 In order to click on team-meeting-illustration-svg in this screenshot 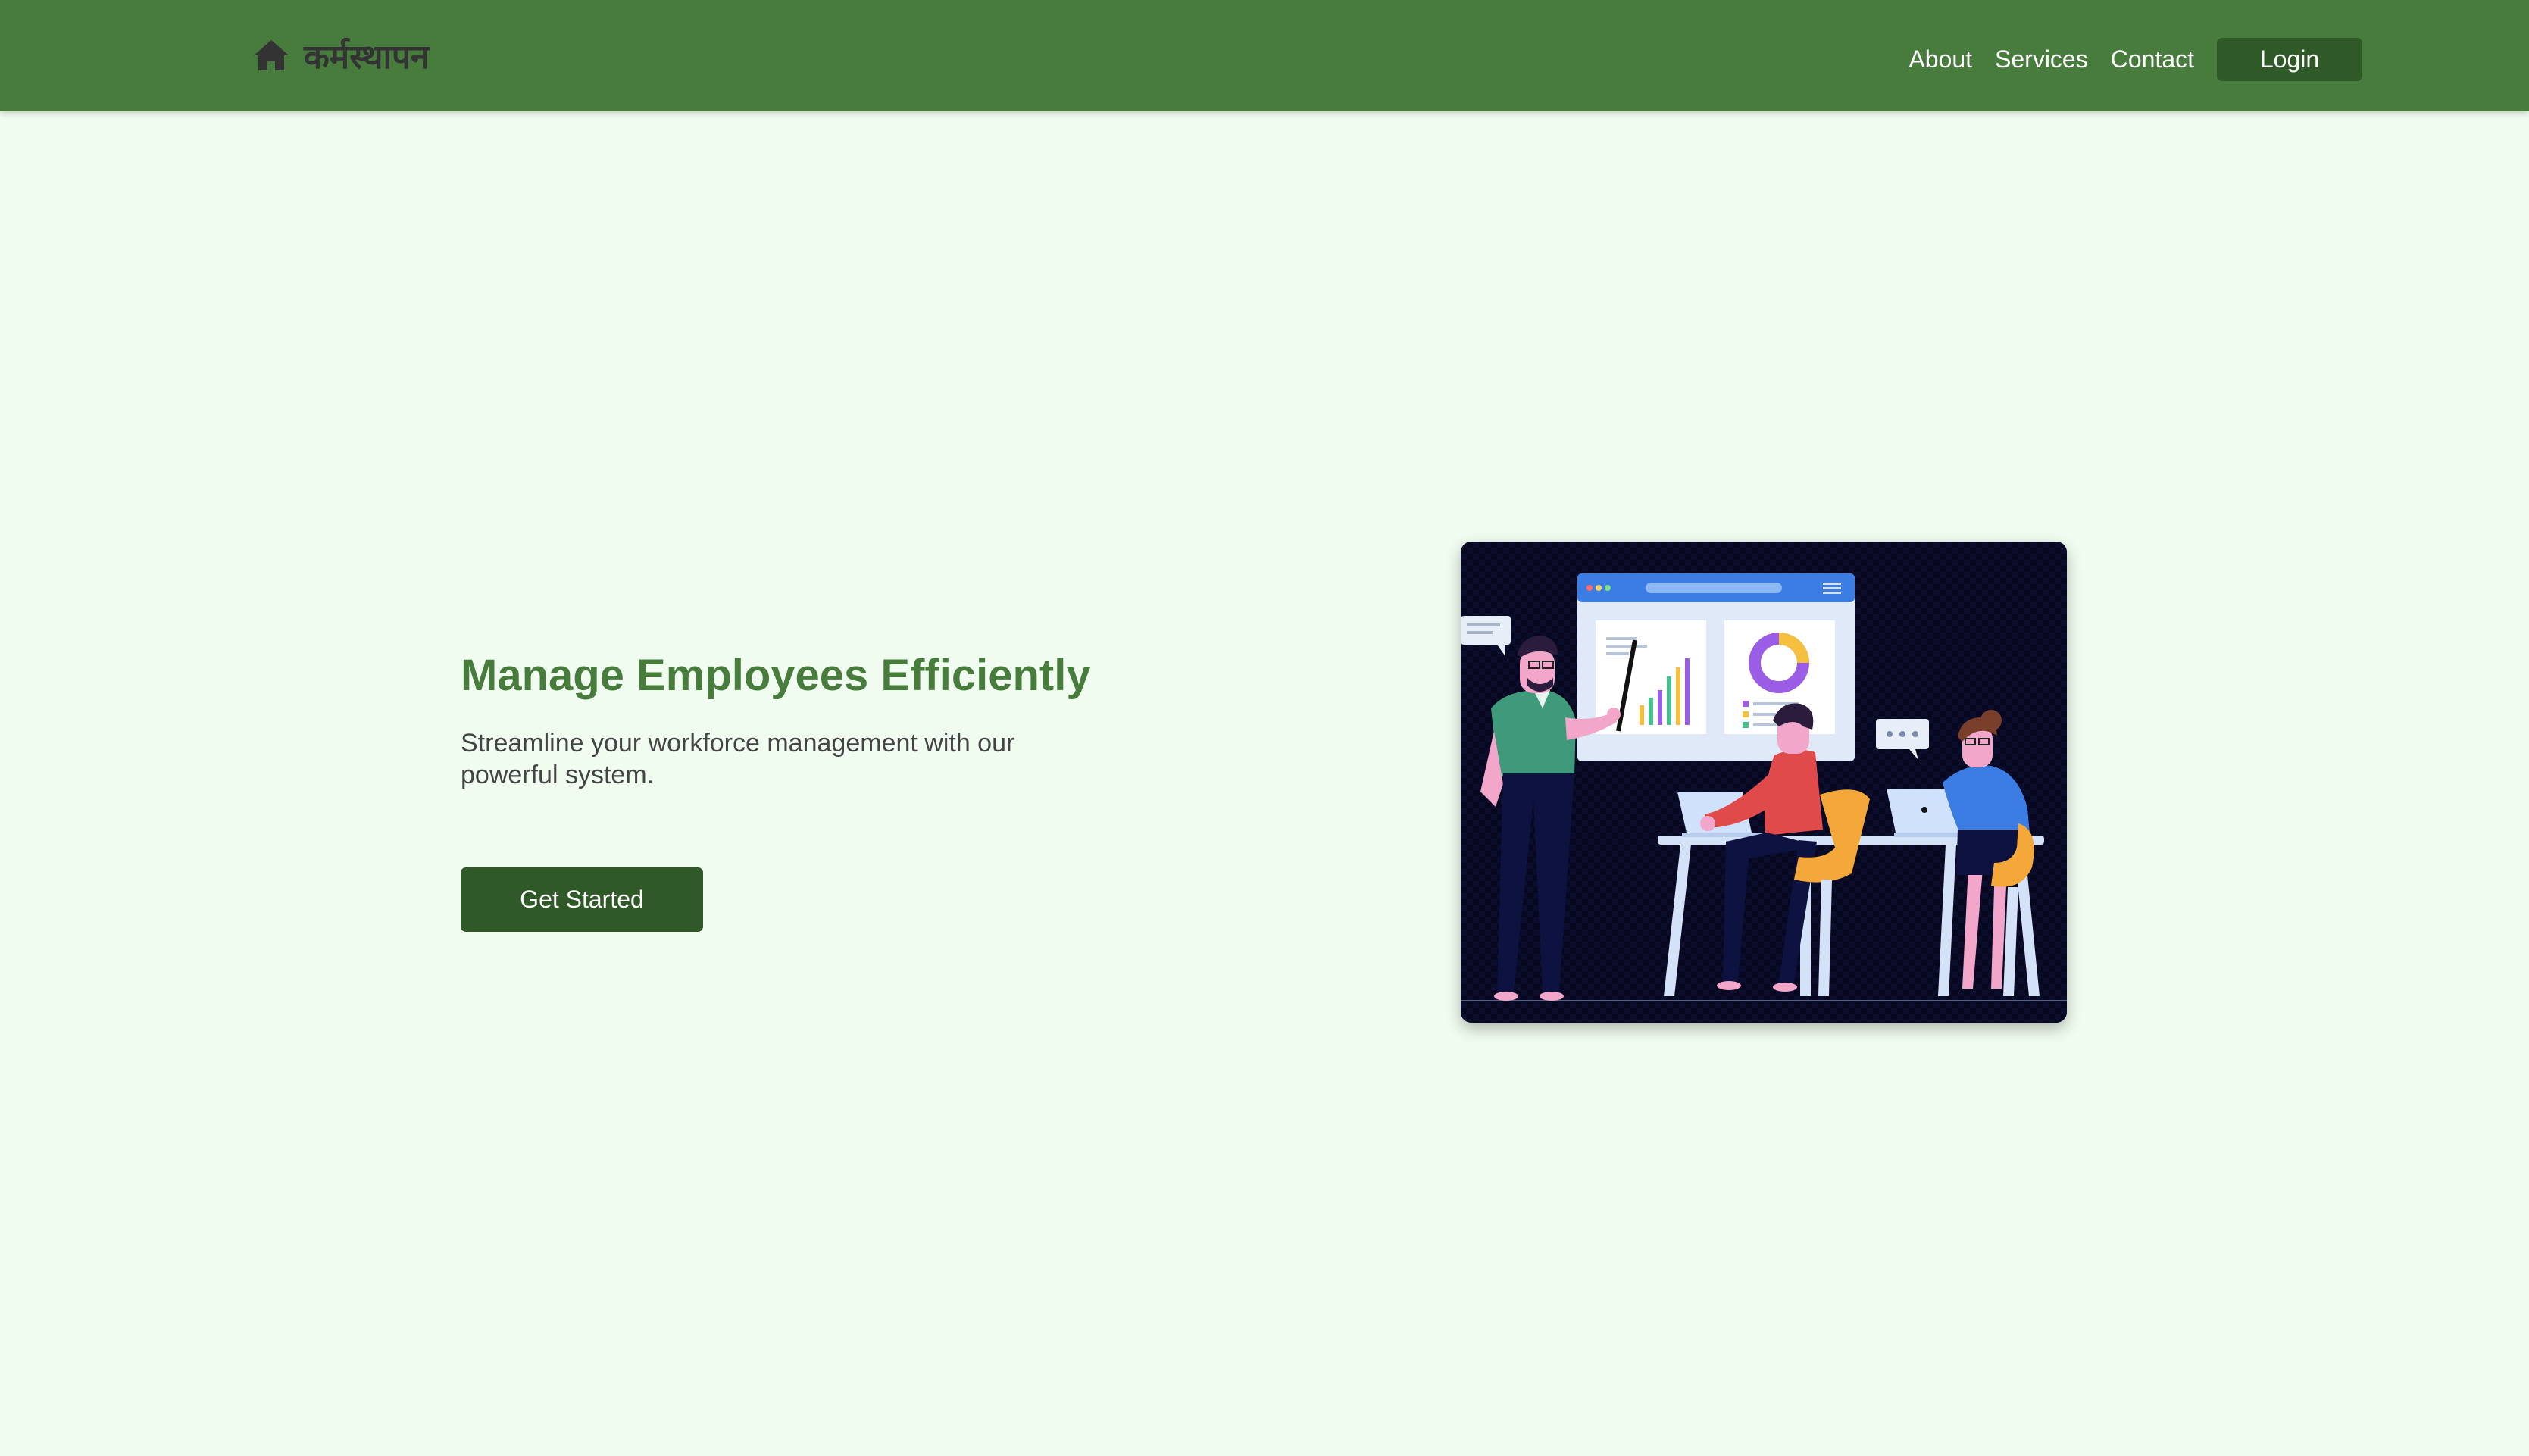, I will do `click(1764, 782)`.